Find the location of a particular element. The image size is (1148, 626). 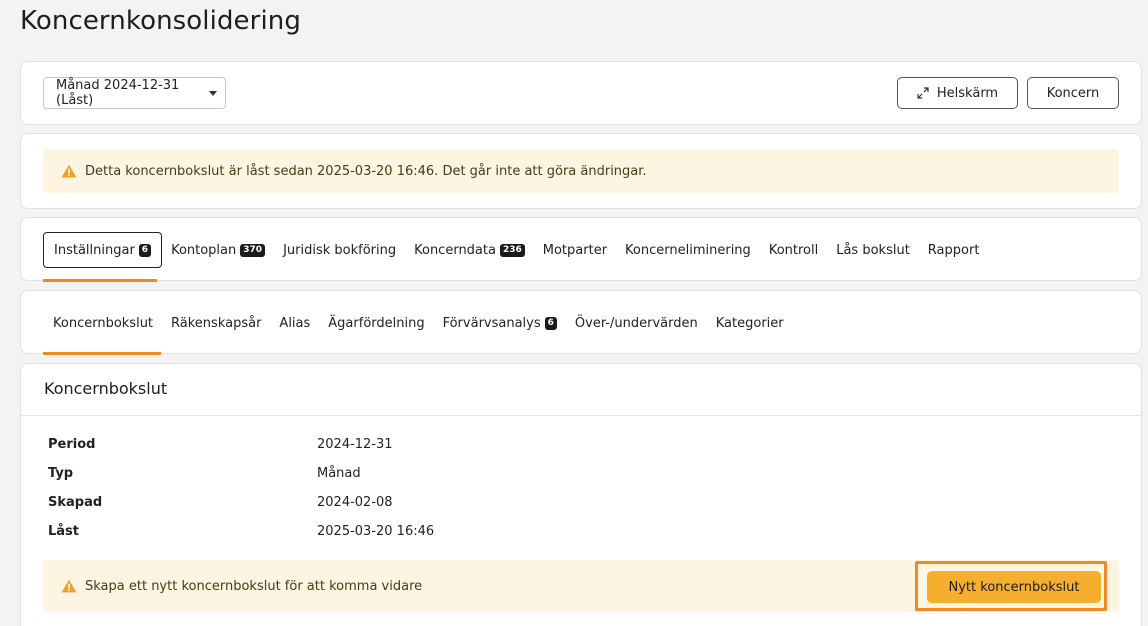

tab-label: Koncerneliminering is located at coordinates (688, 250).